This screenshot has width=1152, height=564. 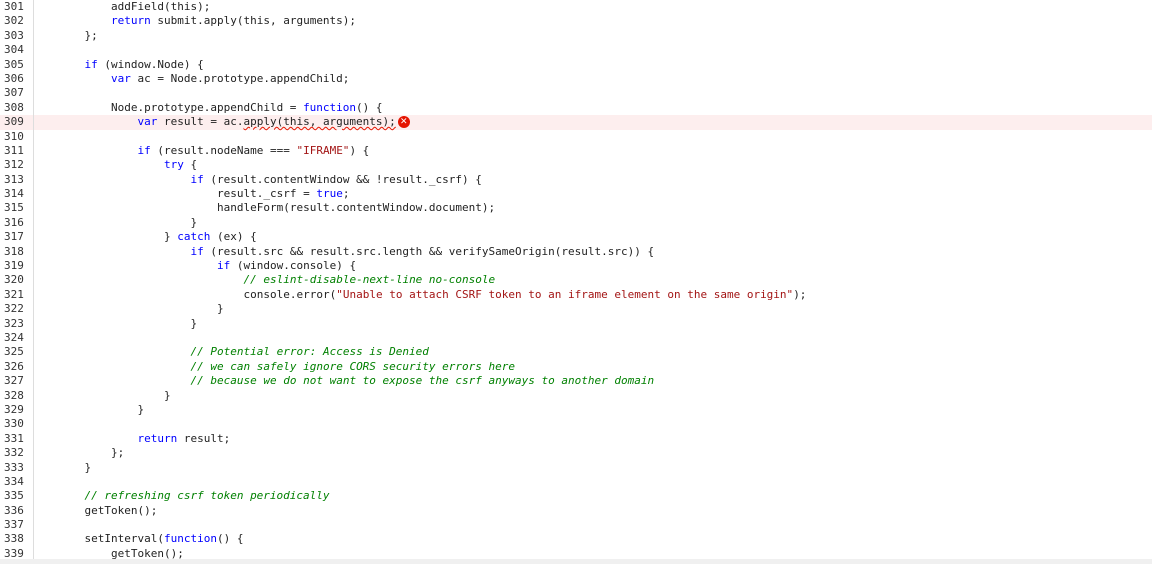 What do you see at coordinates (593, 266) in the screenshot?
I see `code-line: if (window.console) {` at bounding box center [593, 266].